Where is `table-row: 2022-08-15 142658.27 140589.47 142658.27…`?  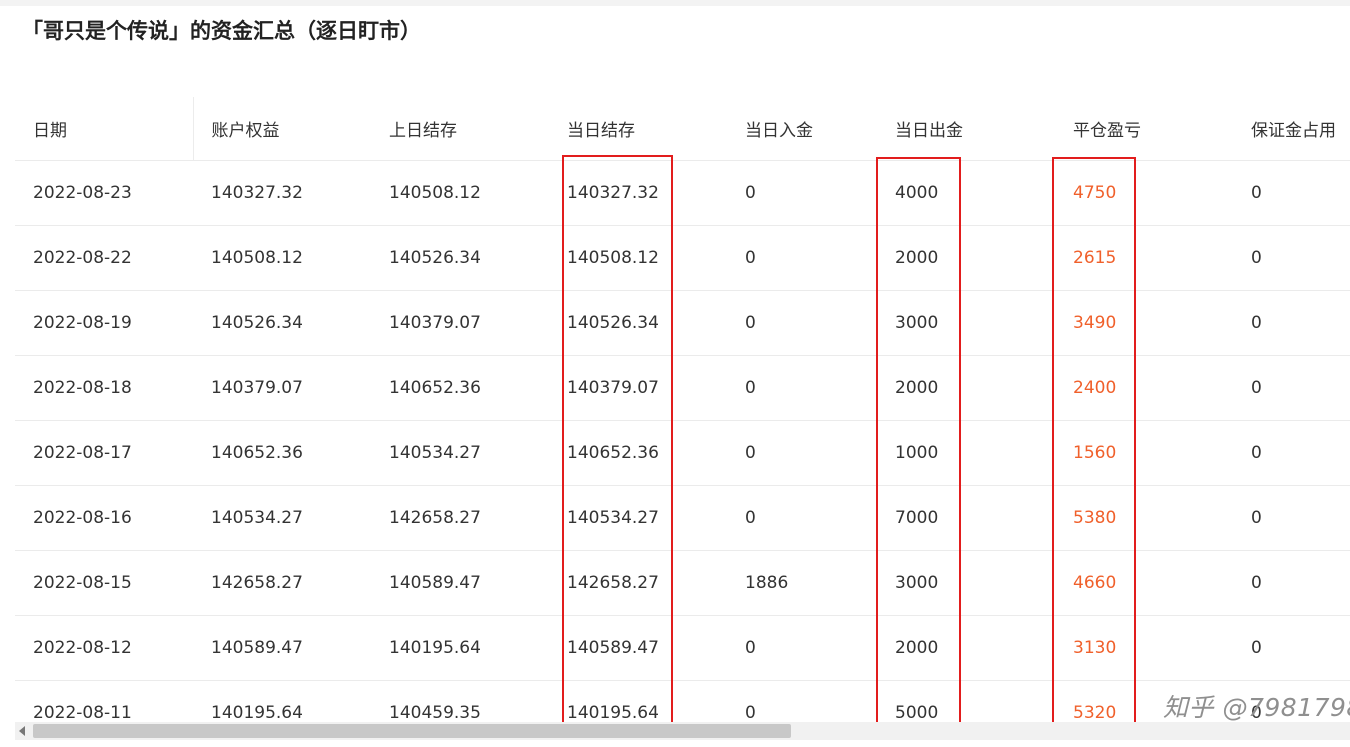 table-row: 2022-08-15 142658.27 140589.47 142658.27… is located at coordinates (682, 583).